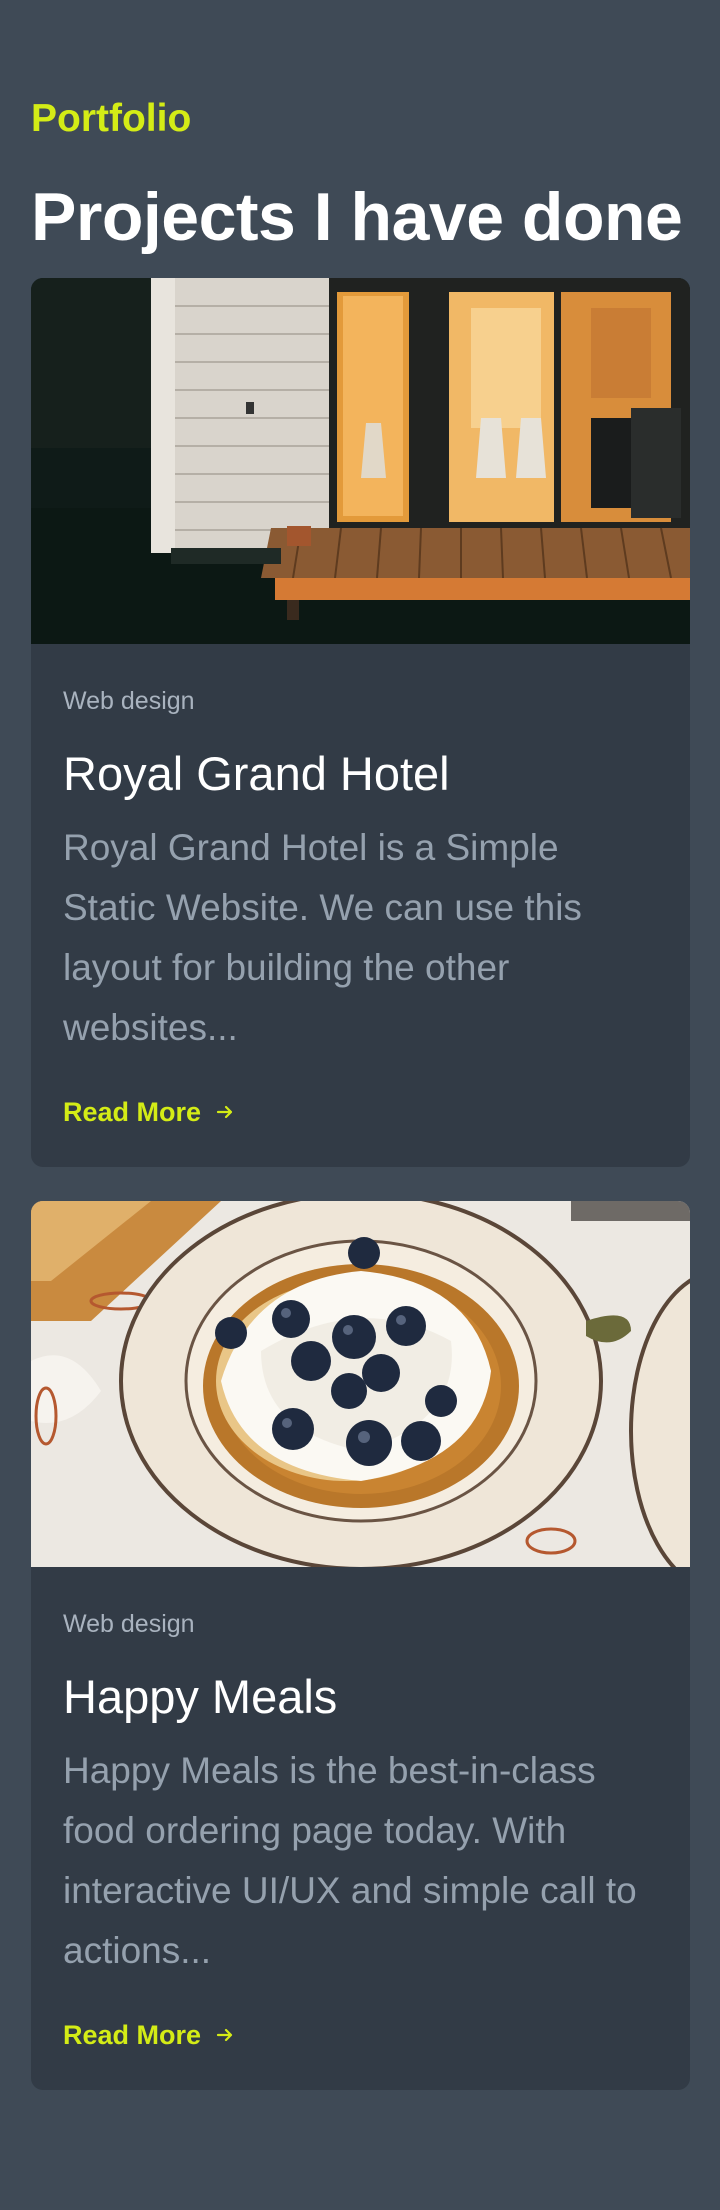  What do you see at coordinates (111, 118) in the screenshot?
I see `section-eyebrow: Portfolio` at bounding box center [111, 118].